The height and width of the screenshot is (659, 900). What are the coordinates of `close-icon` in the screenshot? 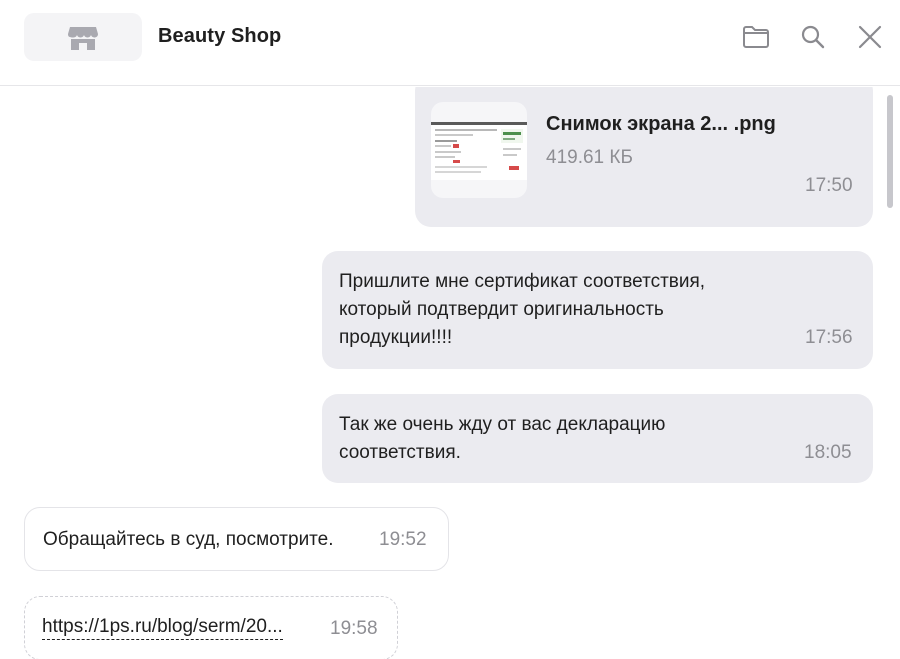 It's located at (870, 37).